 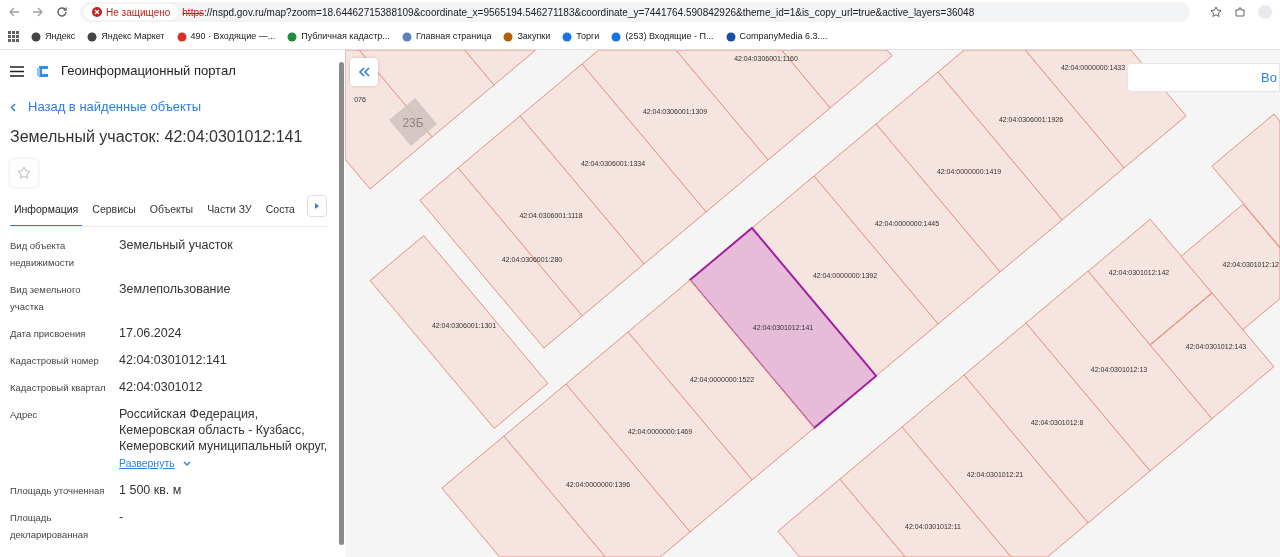 I want to click on property-label: Дата присвоения, so click(x=48, y=334).